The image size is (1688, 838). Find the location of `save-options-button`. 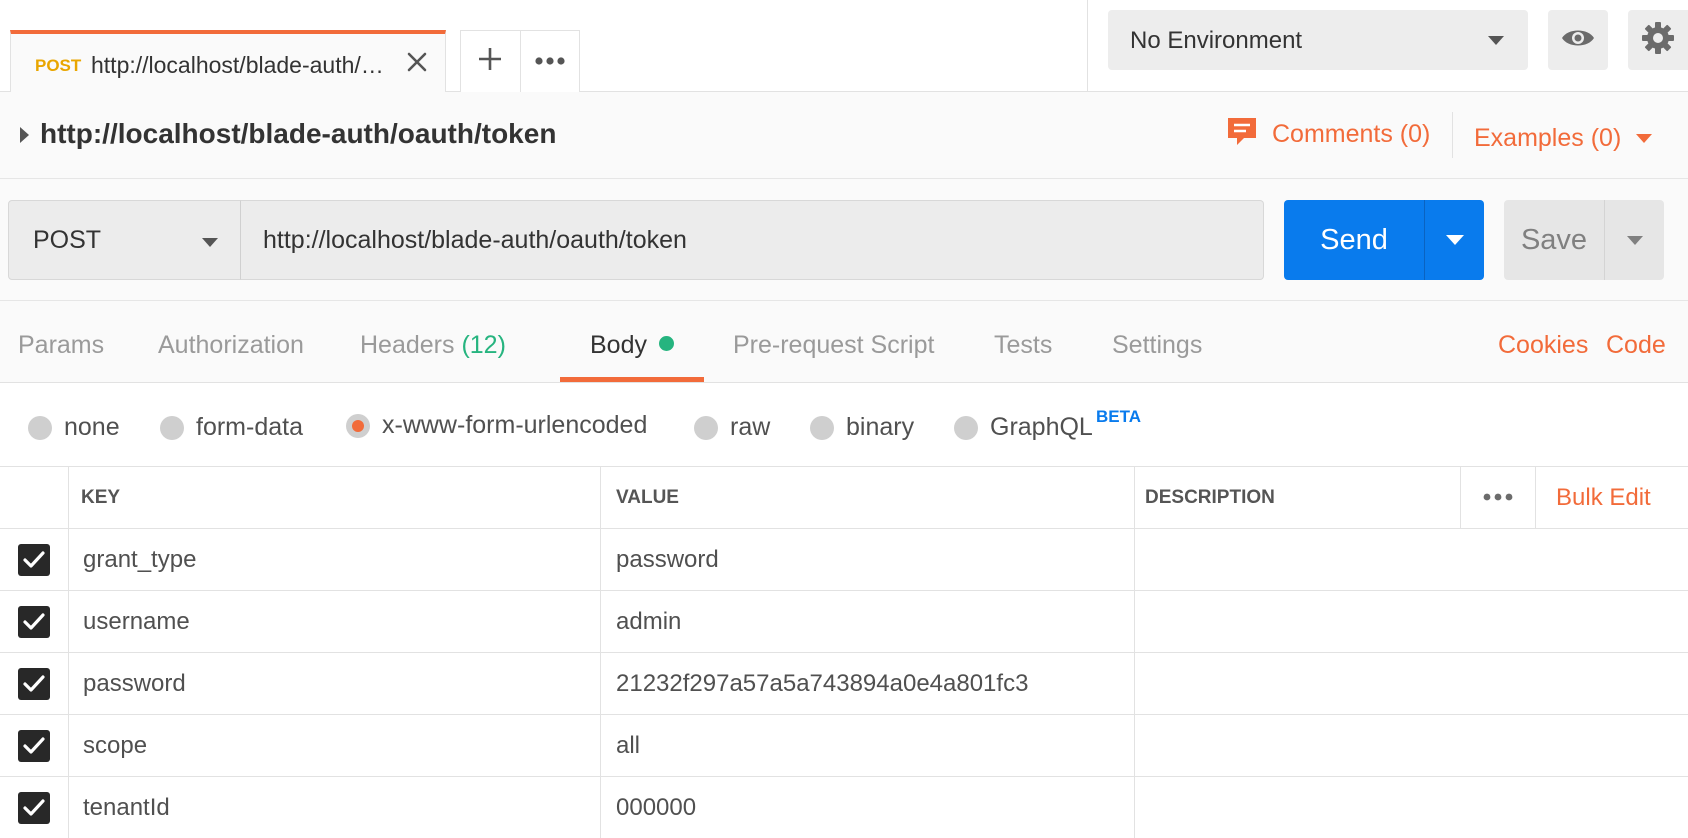

save-options-button is located at coordinates (1634, 240).